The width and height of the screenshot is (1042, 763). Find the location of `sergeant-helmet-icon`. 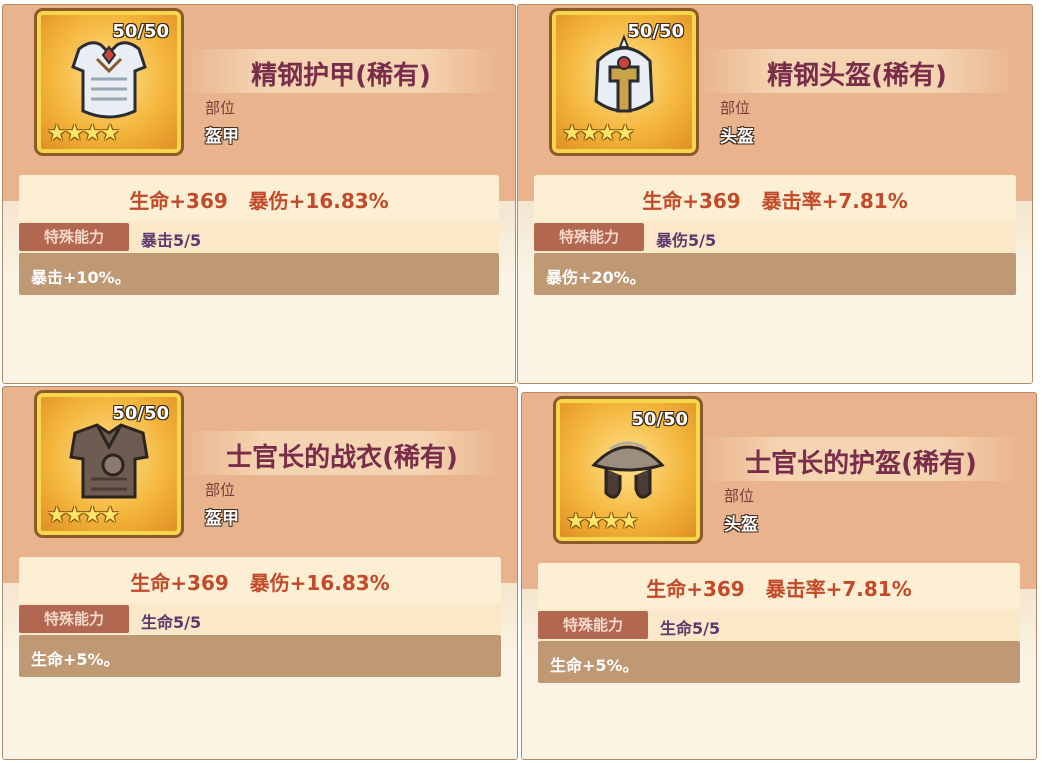

sergeant-helmet-icon is located at coordinates (628, 470).